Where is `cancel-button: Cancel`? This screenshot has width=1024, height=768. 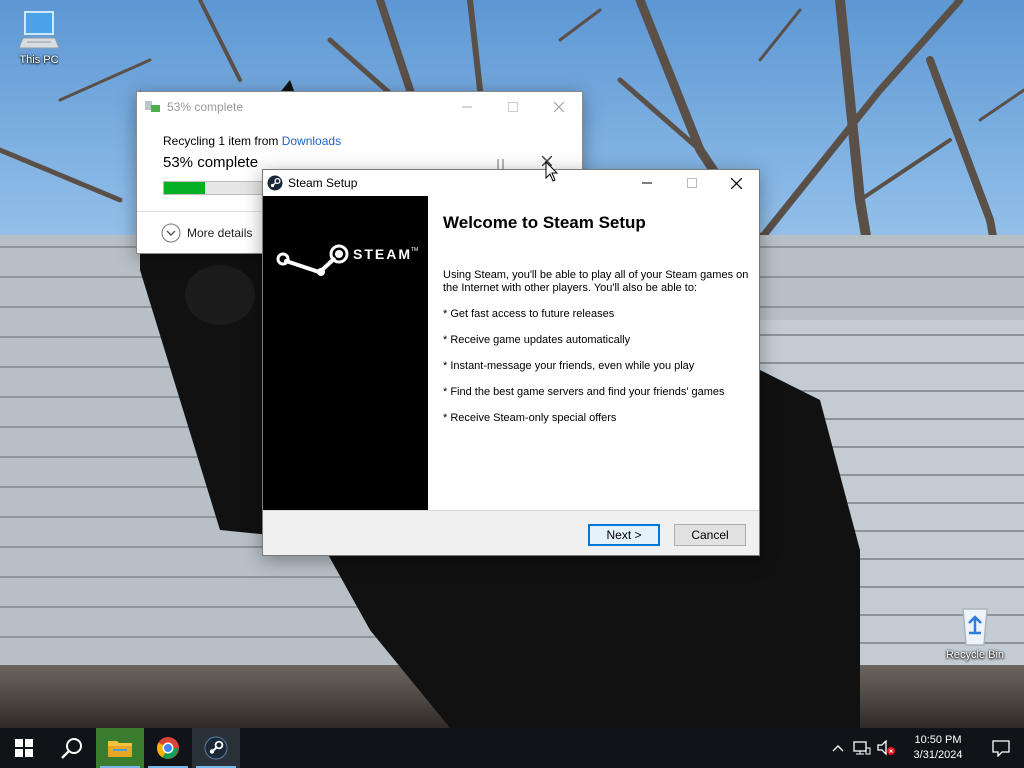 cancel-button: Cancel is located at coordinates (710, 535).